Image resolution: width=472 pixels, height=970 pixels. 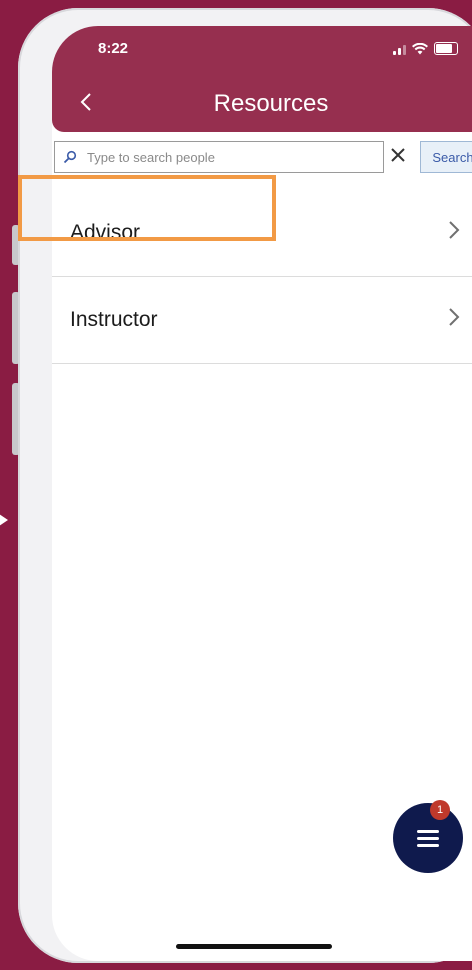 I want to click on menu-button, so click(x=428, y=838).